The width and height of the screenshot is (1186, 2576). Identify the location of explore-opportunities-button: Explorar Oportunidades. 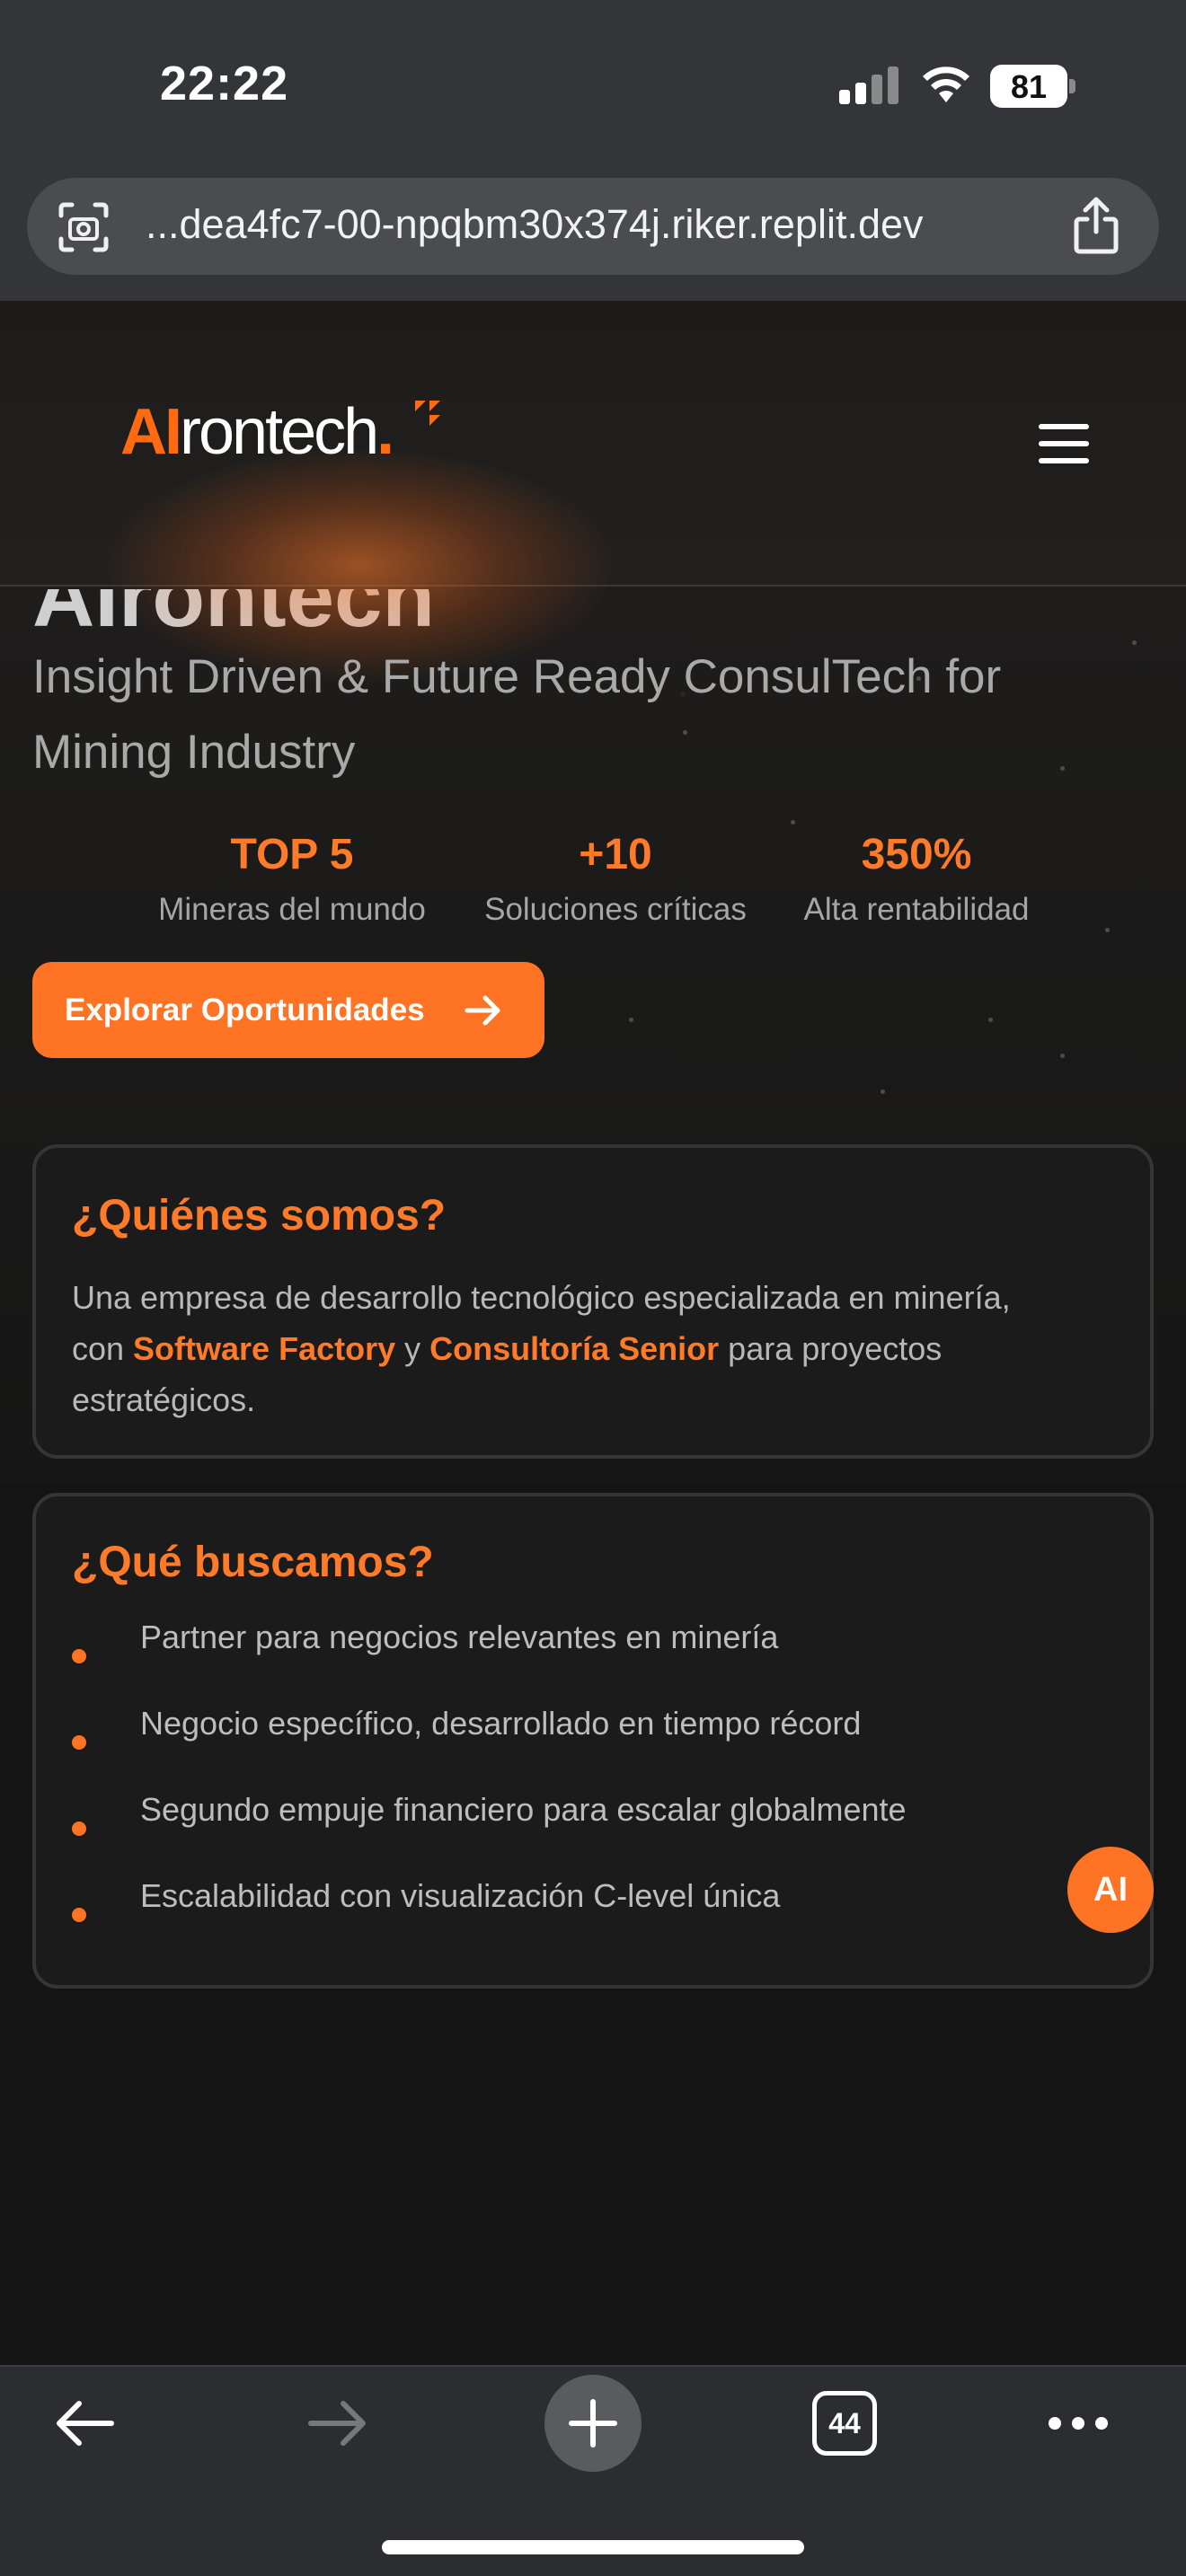
(288, 1010).